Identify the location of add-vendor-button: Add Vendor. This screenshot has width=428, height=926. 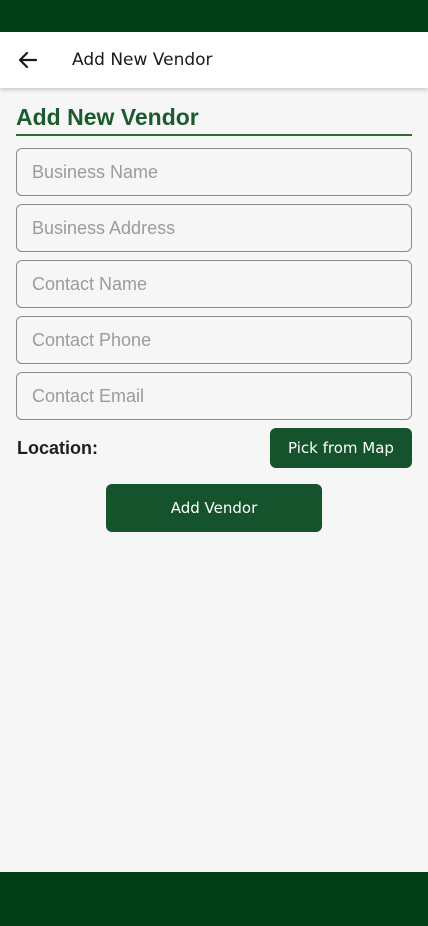
(214, 508).